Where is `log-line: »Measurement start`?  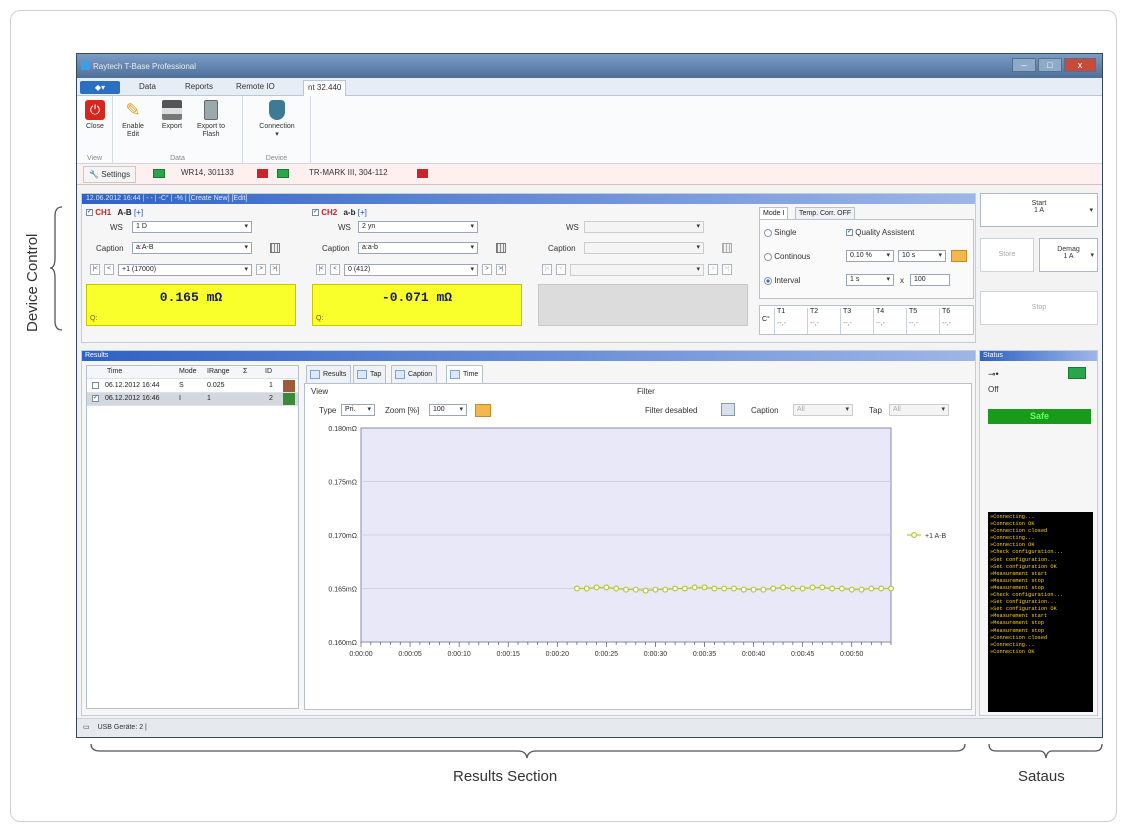
log-line: »Measurement start is located at coordinates (1019, 573).